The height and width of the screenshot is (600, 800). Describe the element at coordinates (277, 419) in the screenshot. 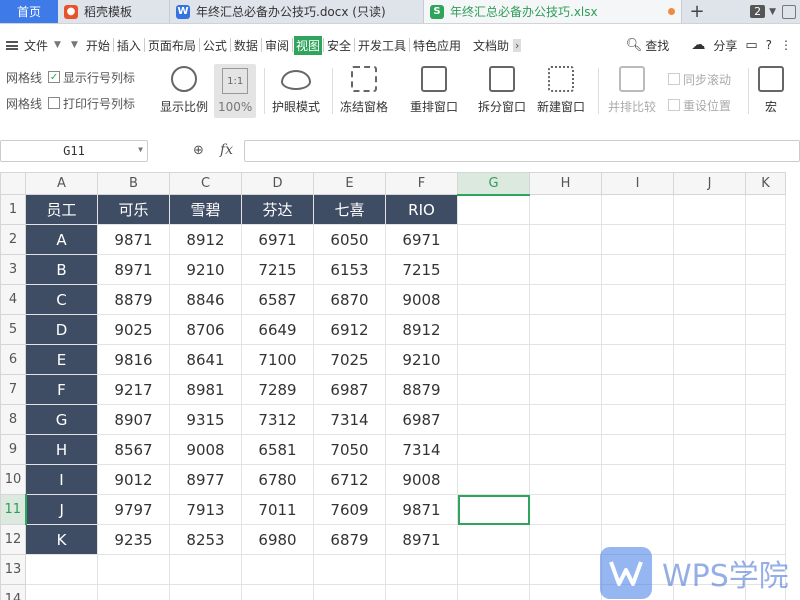

I see `table-cell: 7312` at that location.